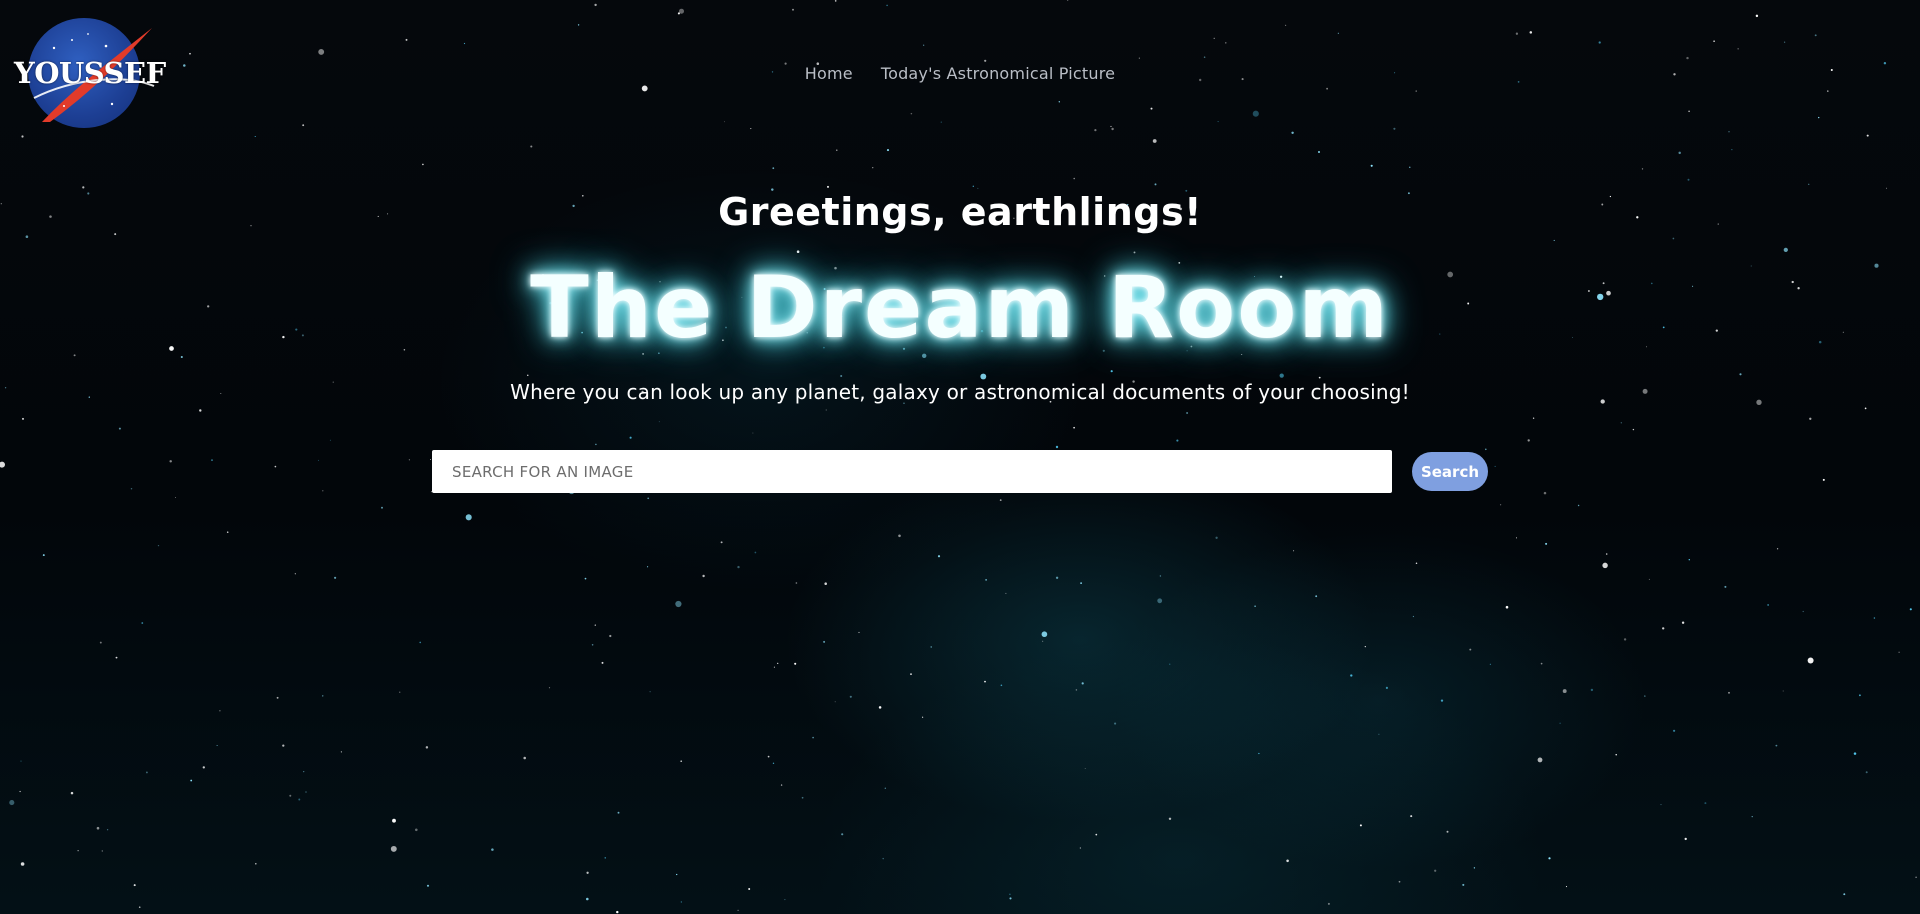 This screenshot has height=914, width=1920. I want to click on nav-link-home: Home, so click(829, 73).